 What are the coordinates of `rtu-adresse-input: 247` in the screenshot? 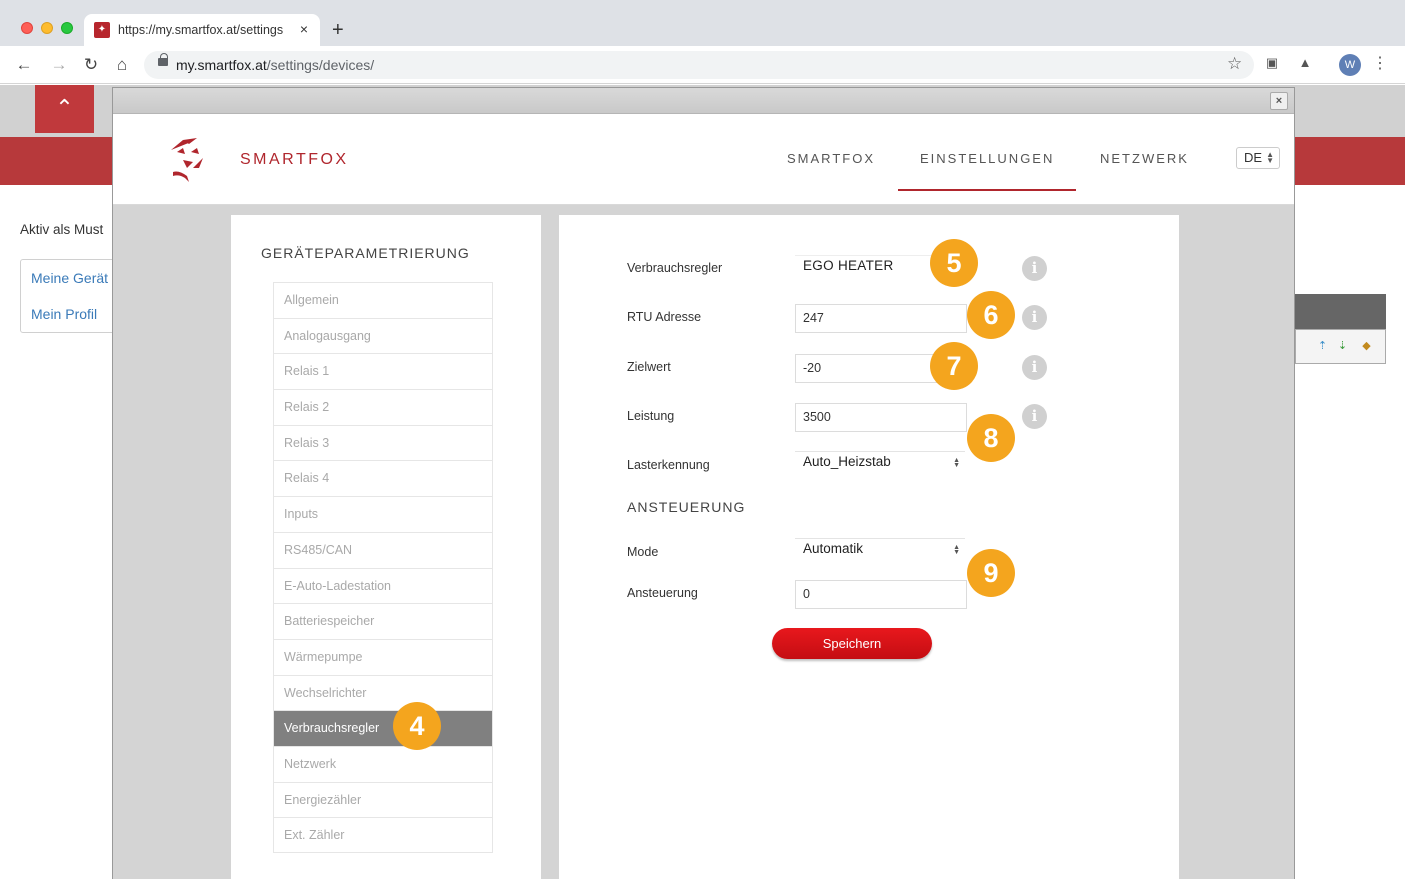 It's located at (881, 318).